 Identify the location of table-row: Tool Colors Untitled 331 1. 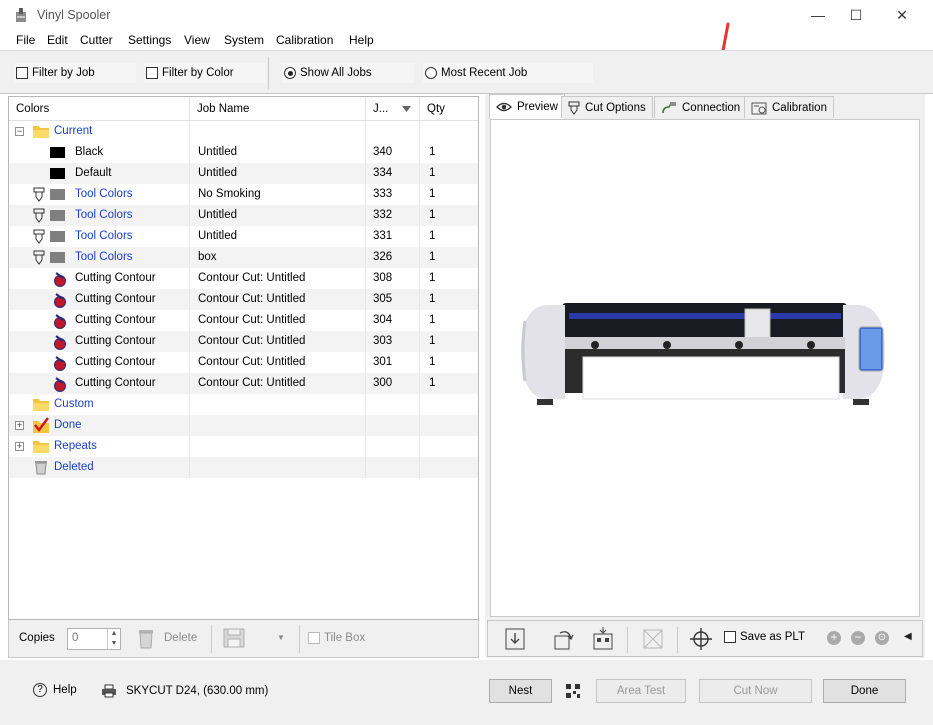
(243, 236).